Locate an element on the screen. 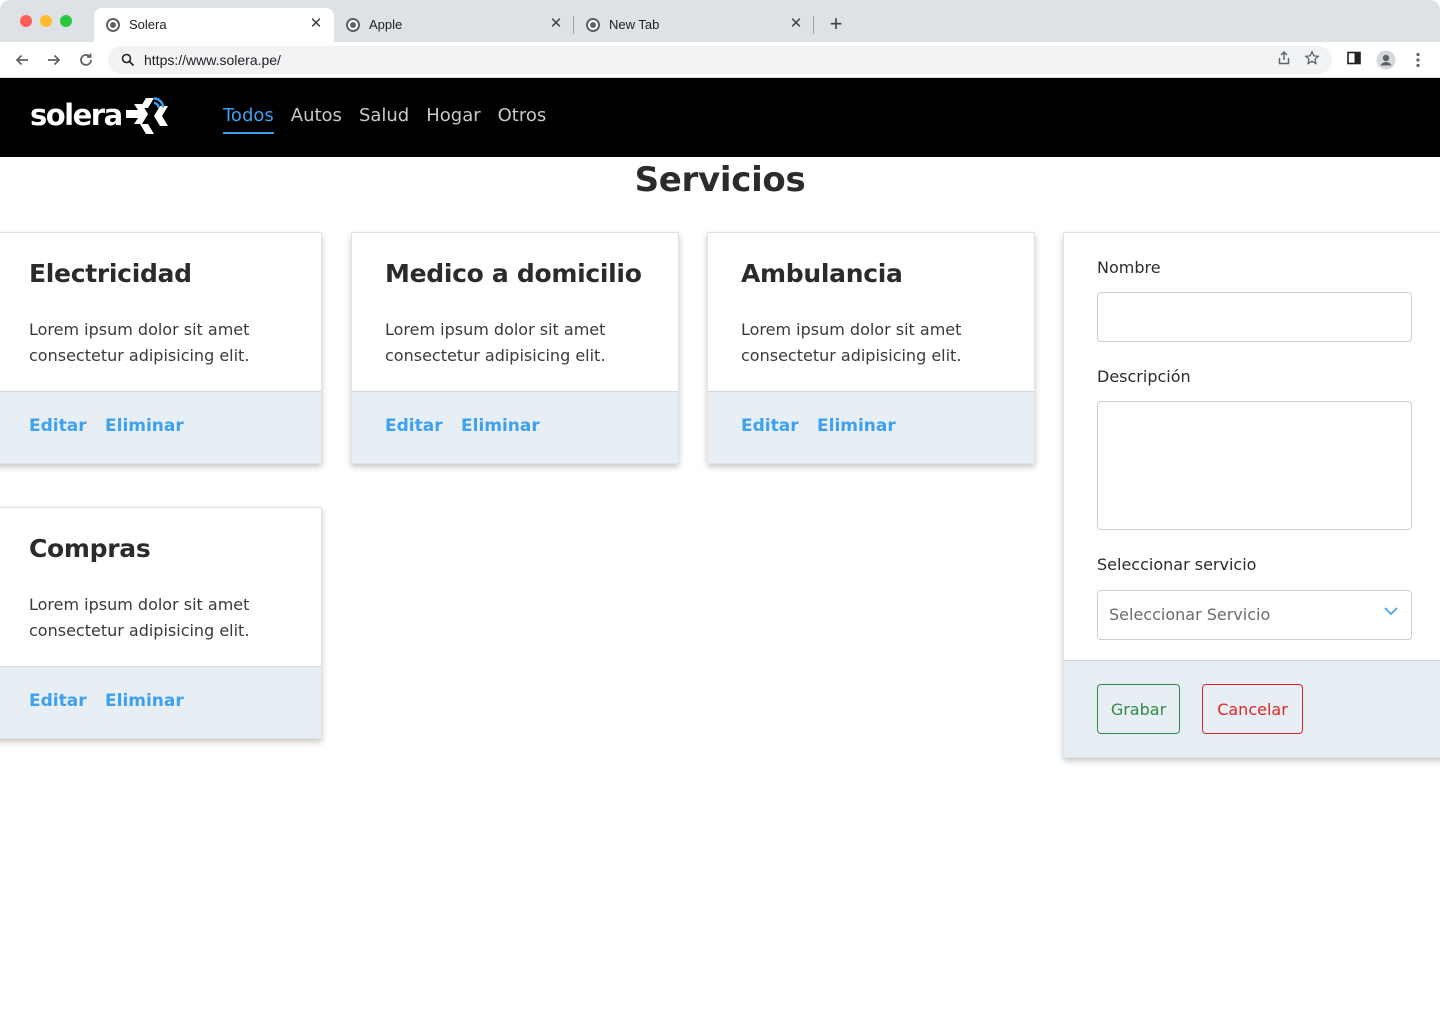 The width and height of the screenshot is (1440, 1024). service-select: Seleccionar Servicio is located at coordinates (1254, 615).